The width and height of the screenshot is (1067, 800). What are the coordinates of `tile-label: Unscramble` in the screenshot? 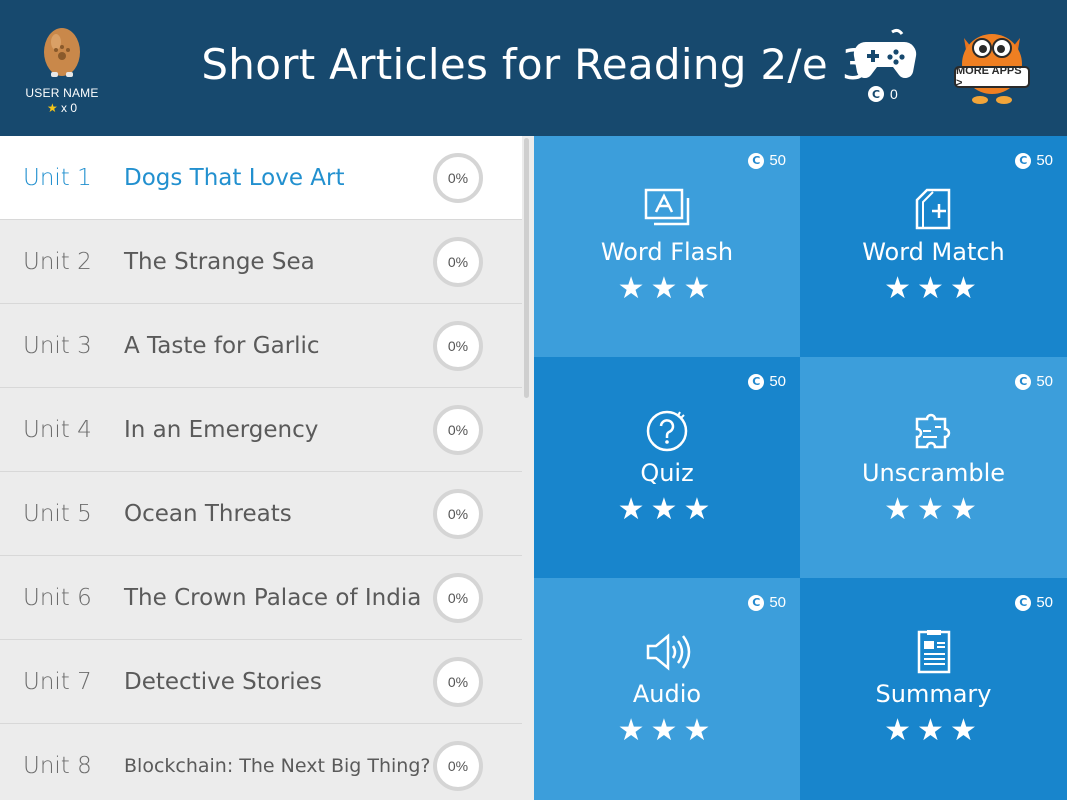 It's located at (933, 473).